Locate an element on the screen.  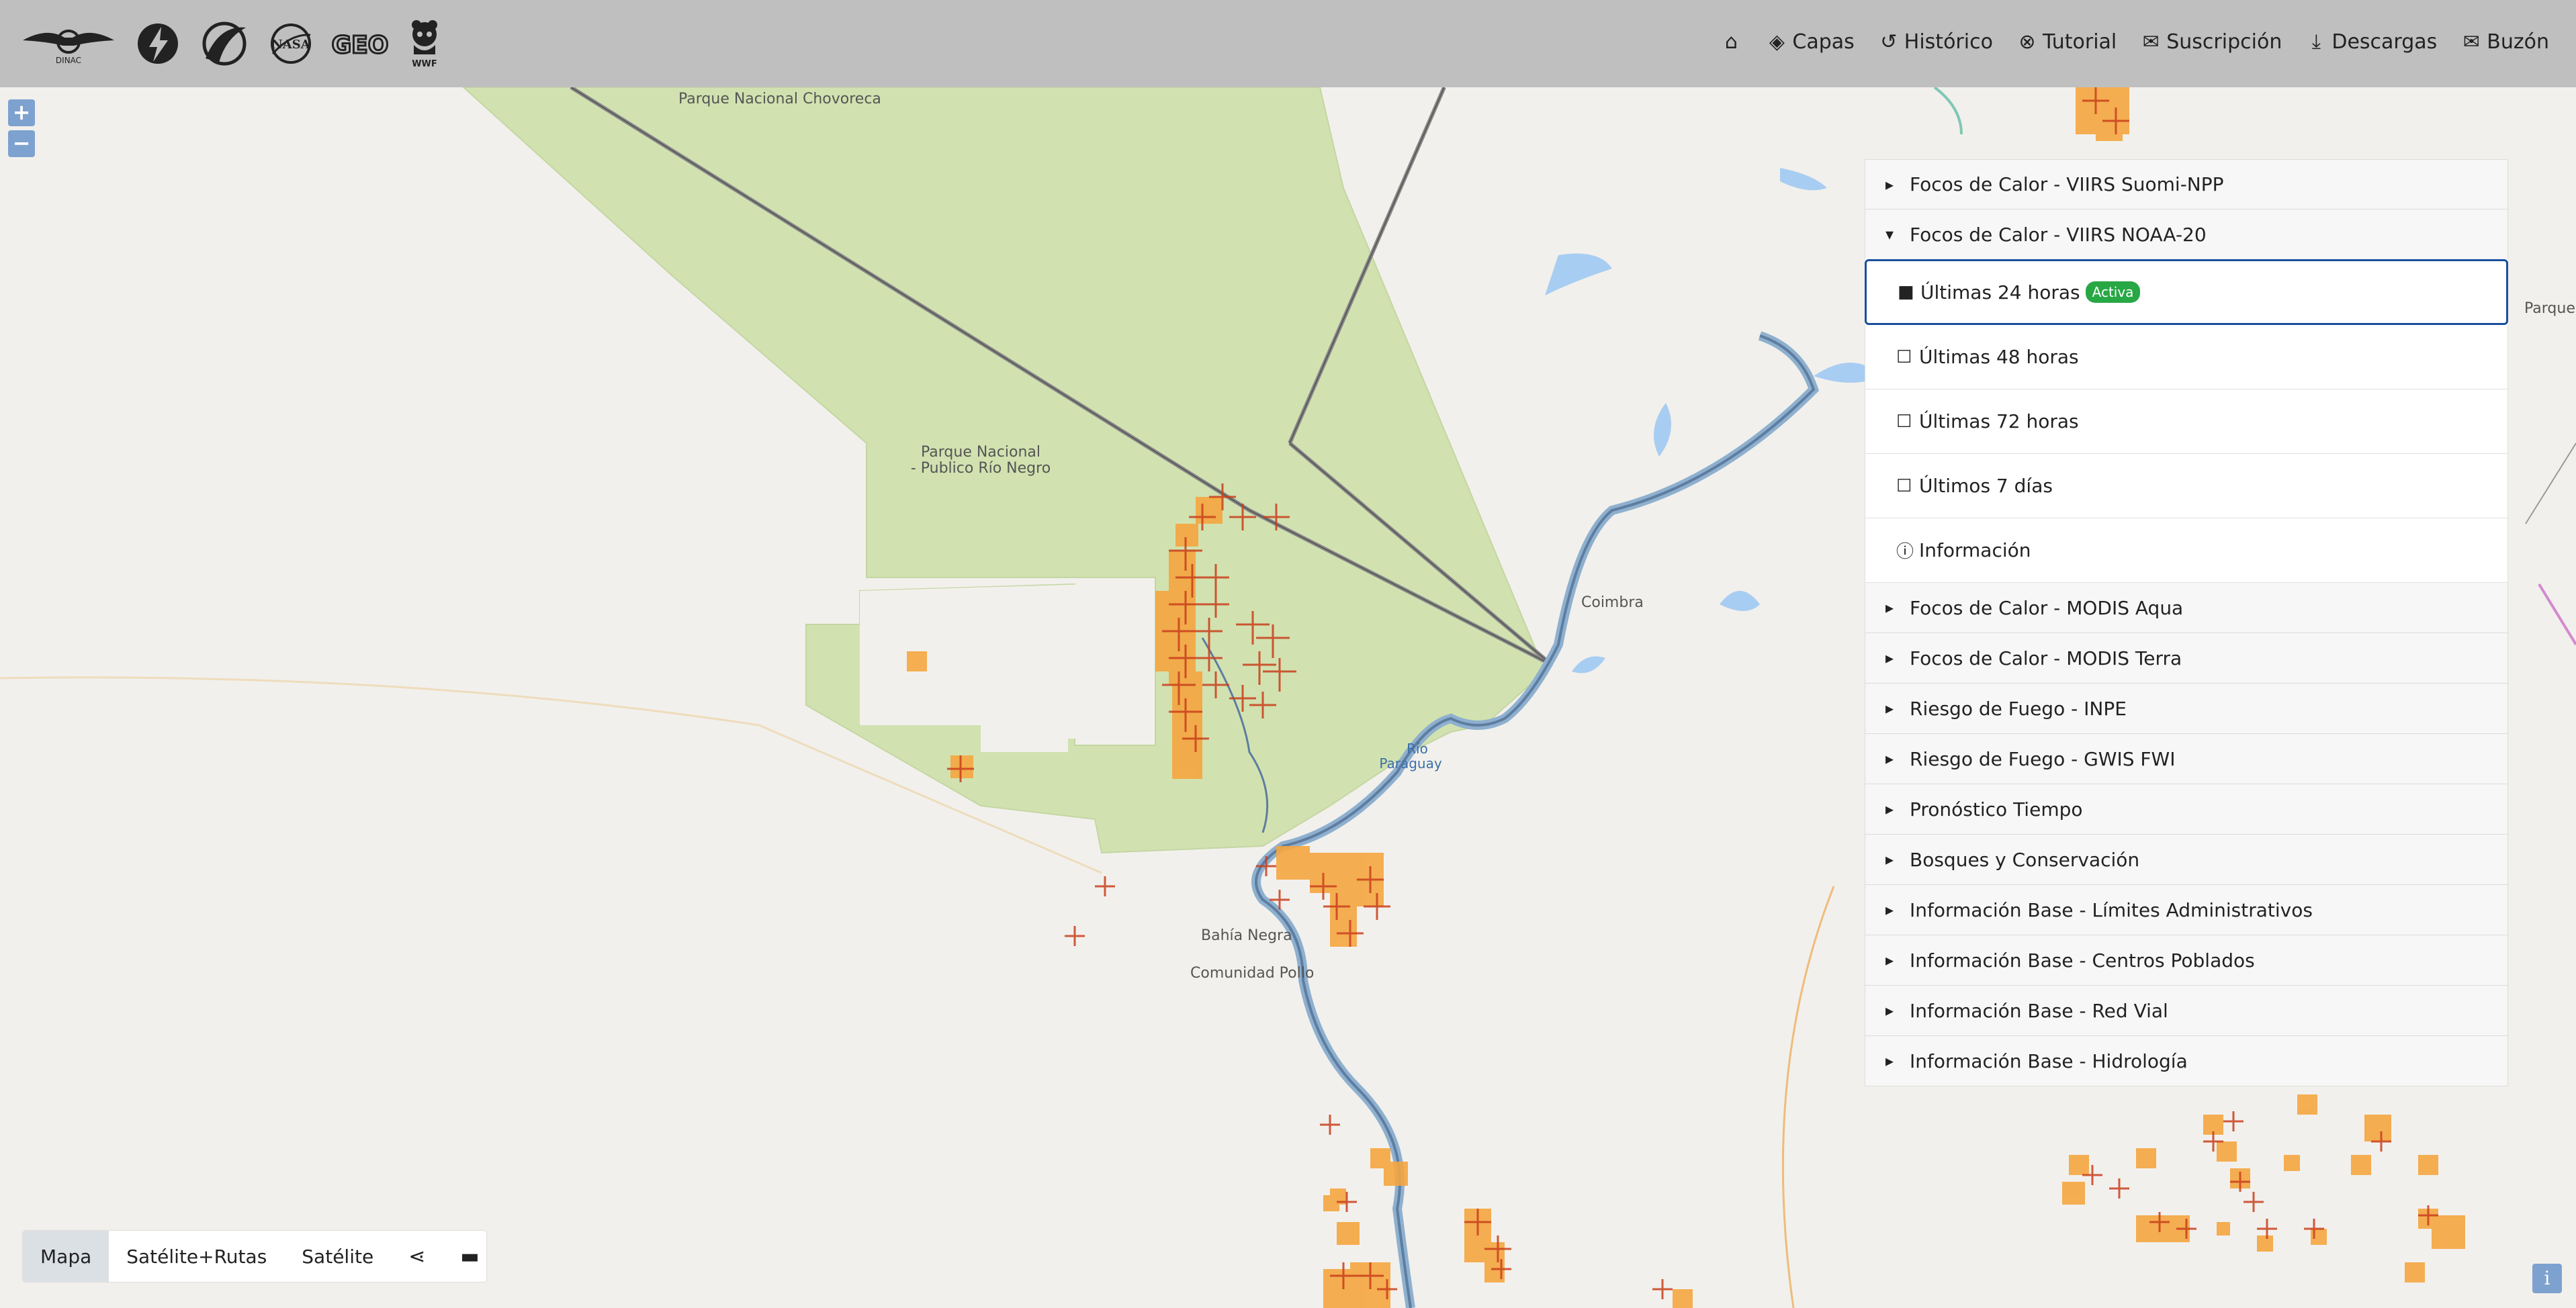
zoom-control: + − is located at coordinates (22, 130).